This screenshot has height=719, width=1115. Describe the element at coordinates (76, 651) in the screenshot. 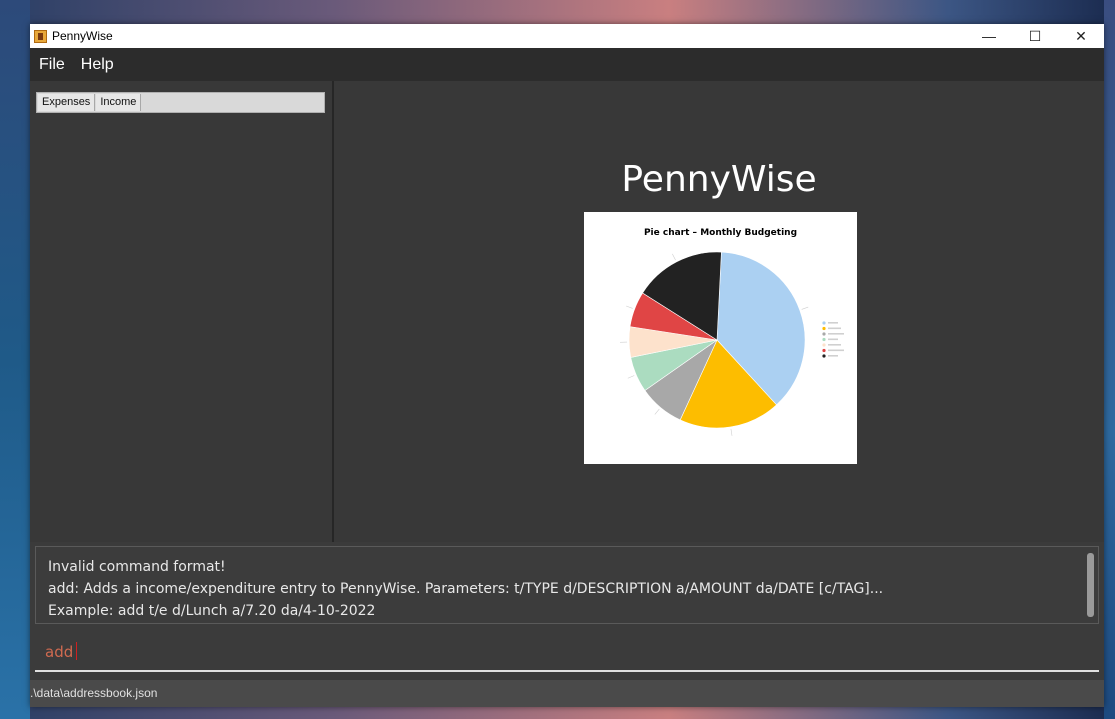

I see `text-caret` at that location.